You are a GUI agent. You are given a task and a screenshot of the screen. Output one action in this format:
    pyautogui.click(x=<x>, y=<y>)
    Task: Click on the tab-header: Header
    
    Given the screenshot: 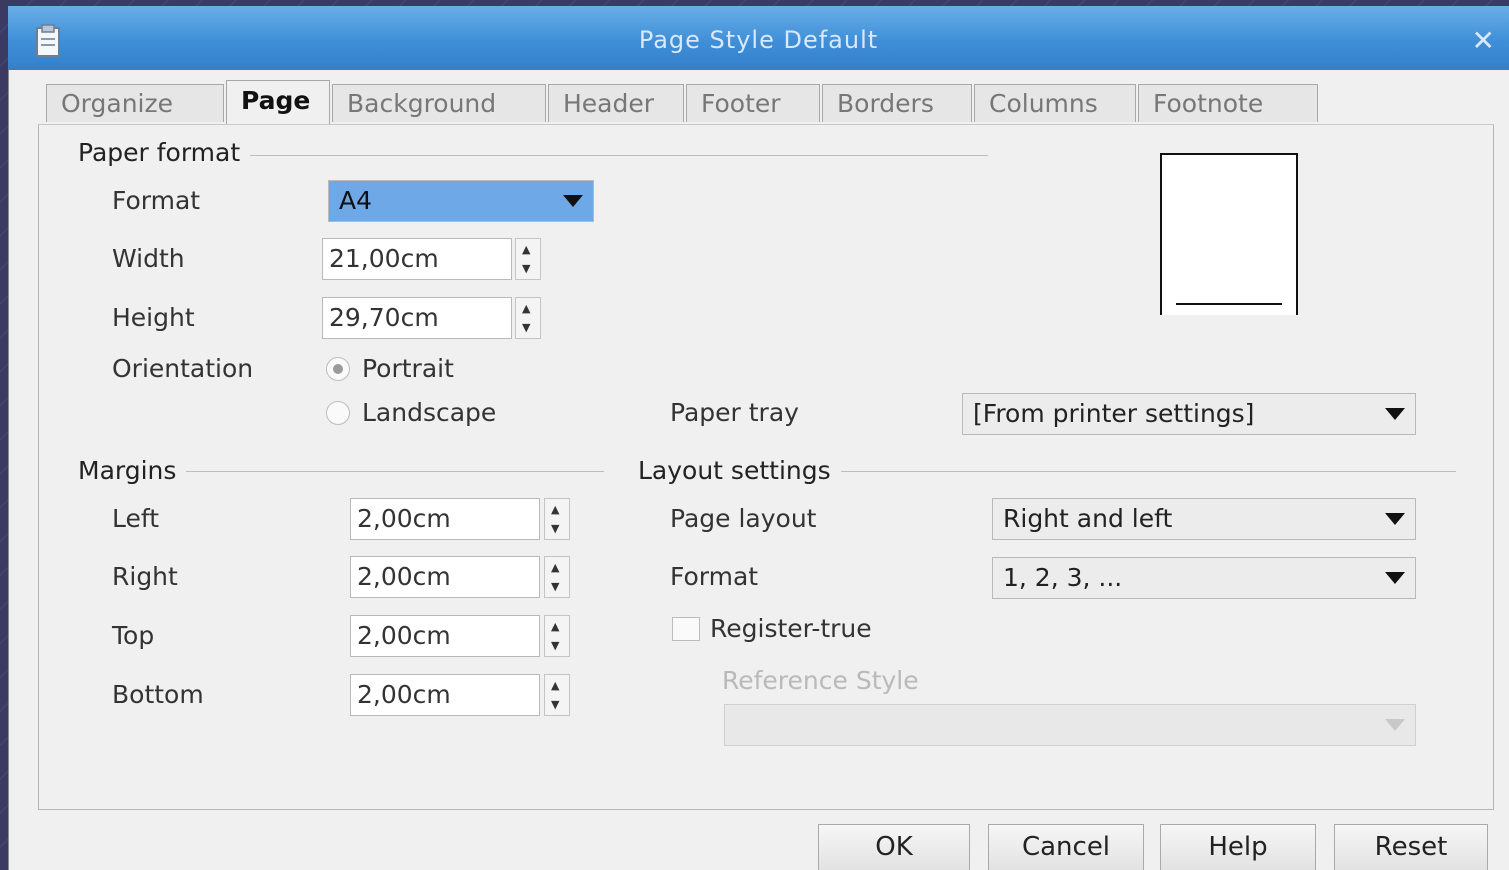 What is the action you would take?
    pyautogui.click(x=616, y=103)
    